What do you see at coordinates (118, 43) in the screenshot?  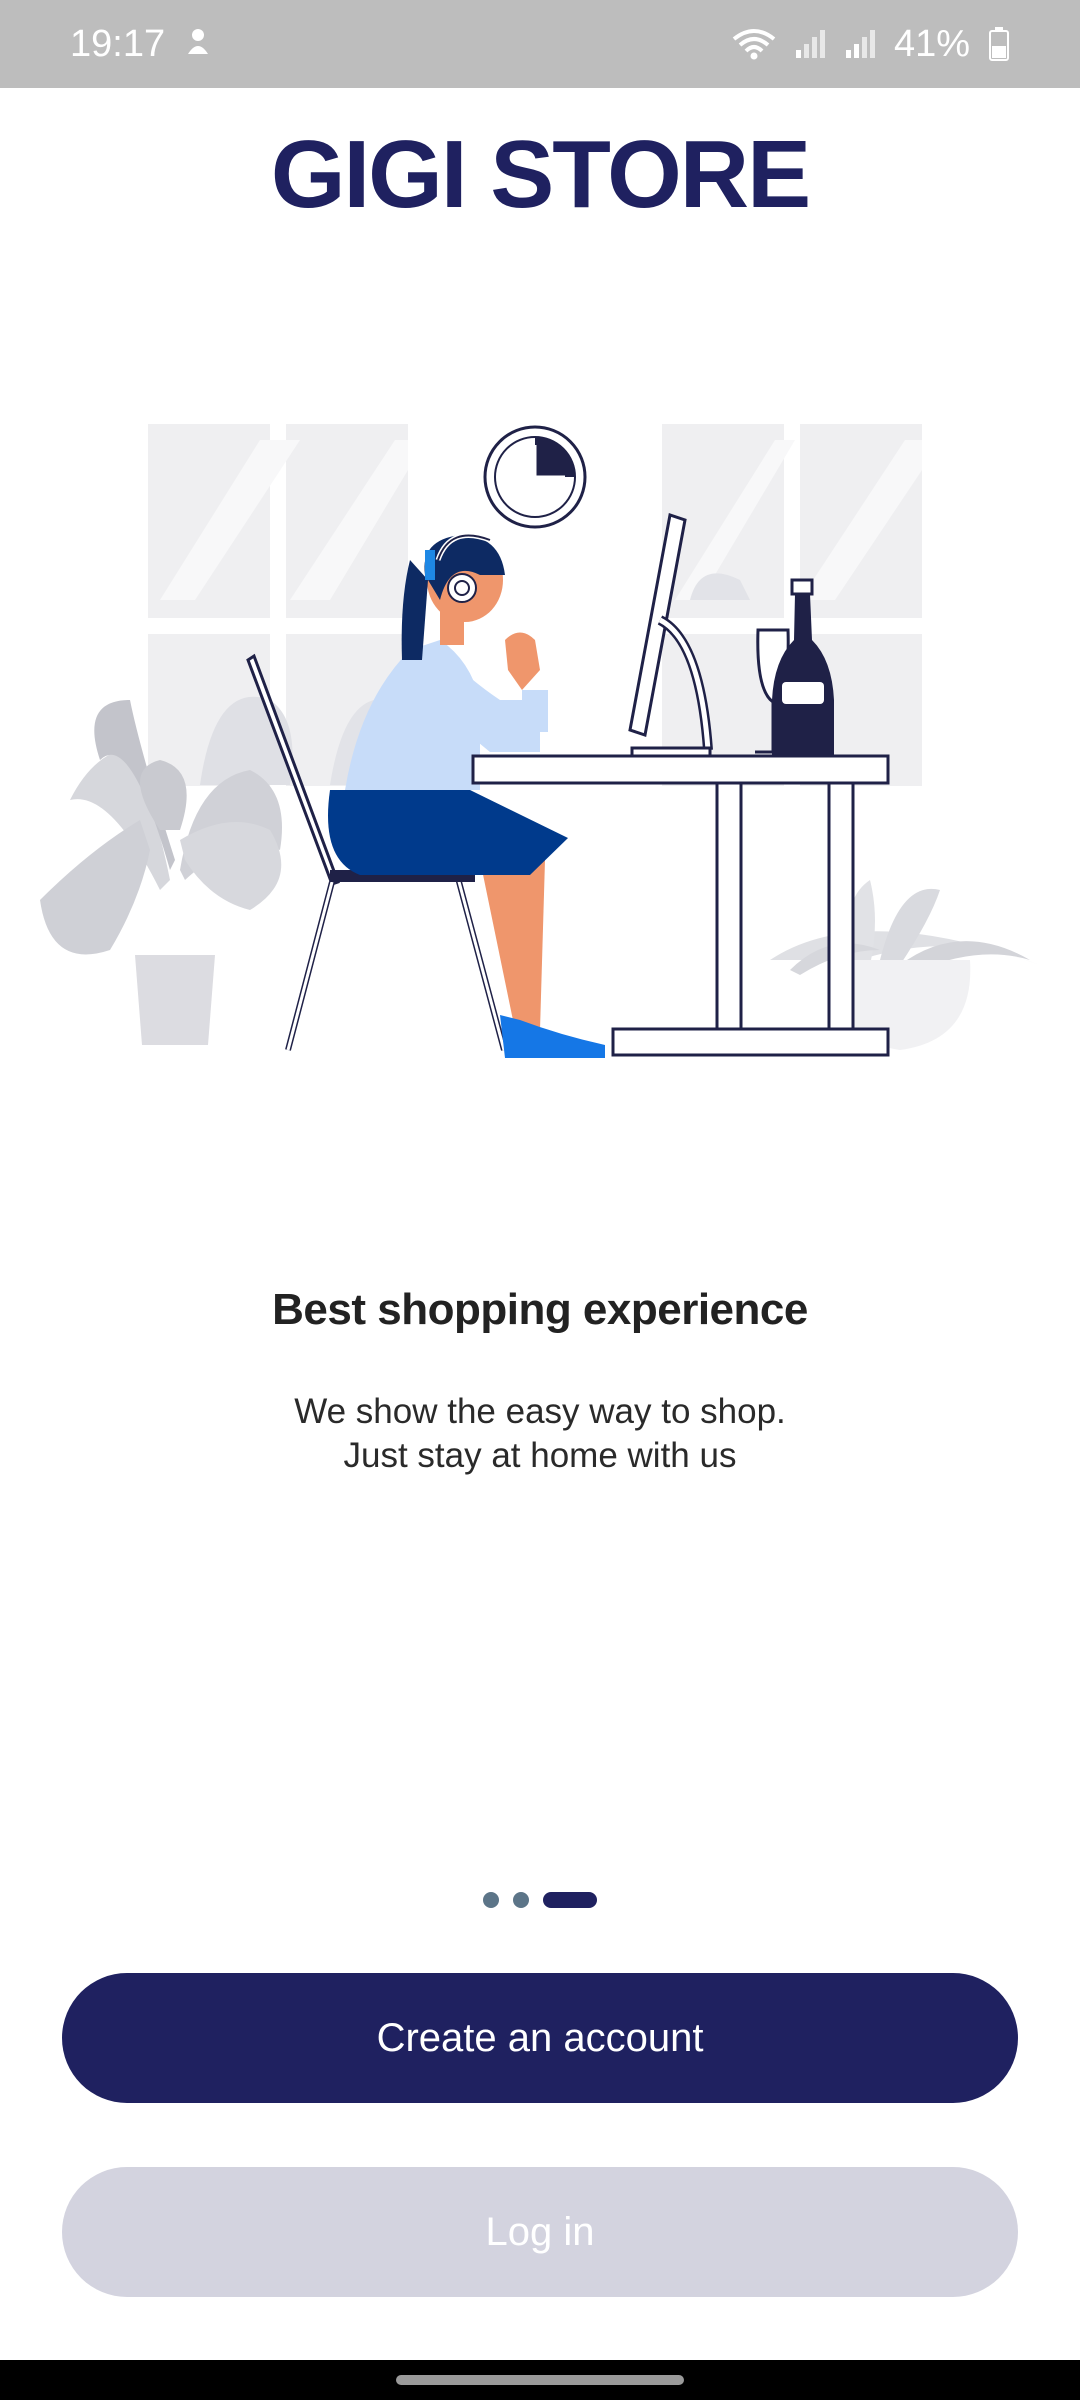 I see `status-time: 19:17` at bounding box center [118, 43].